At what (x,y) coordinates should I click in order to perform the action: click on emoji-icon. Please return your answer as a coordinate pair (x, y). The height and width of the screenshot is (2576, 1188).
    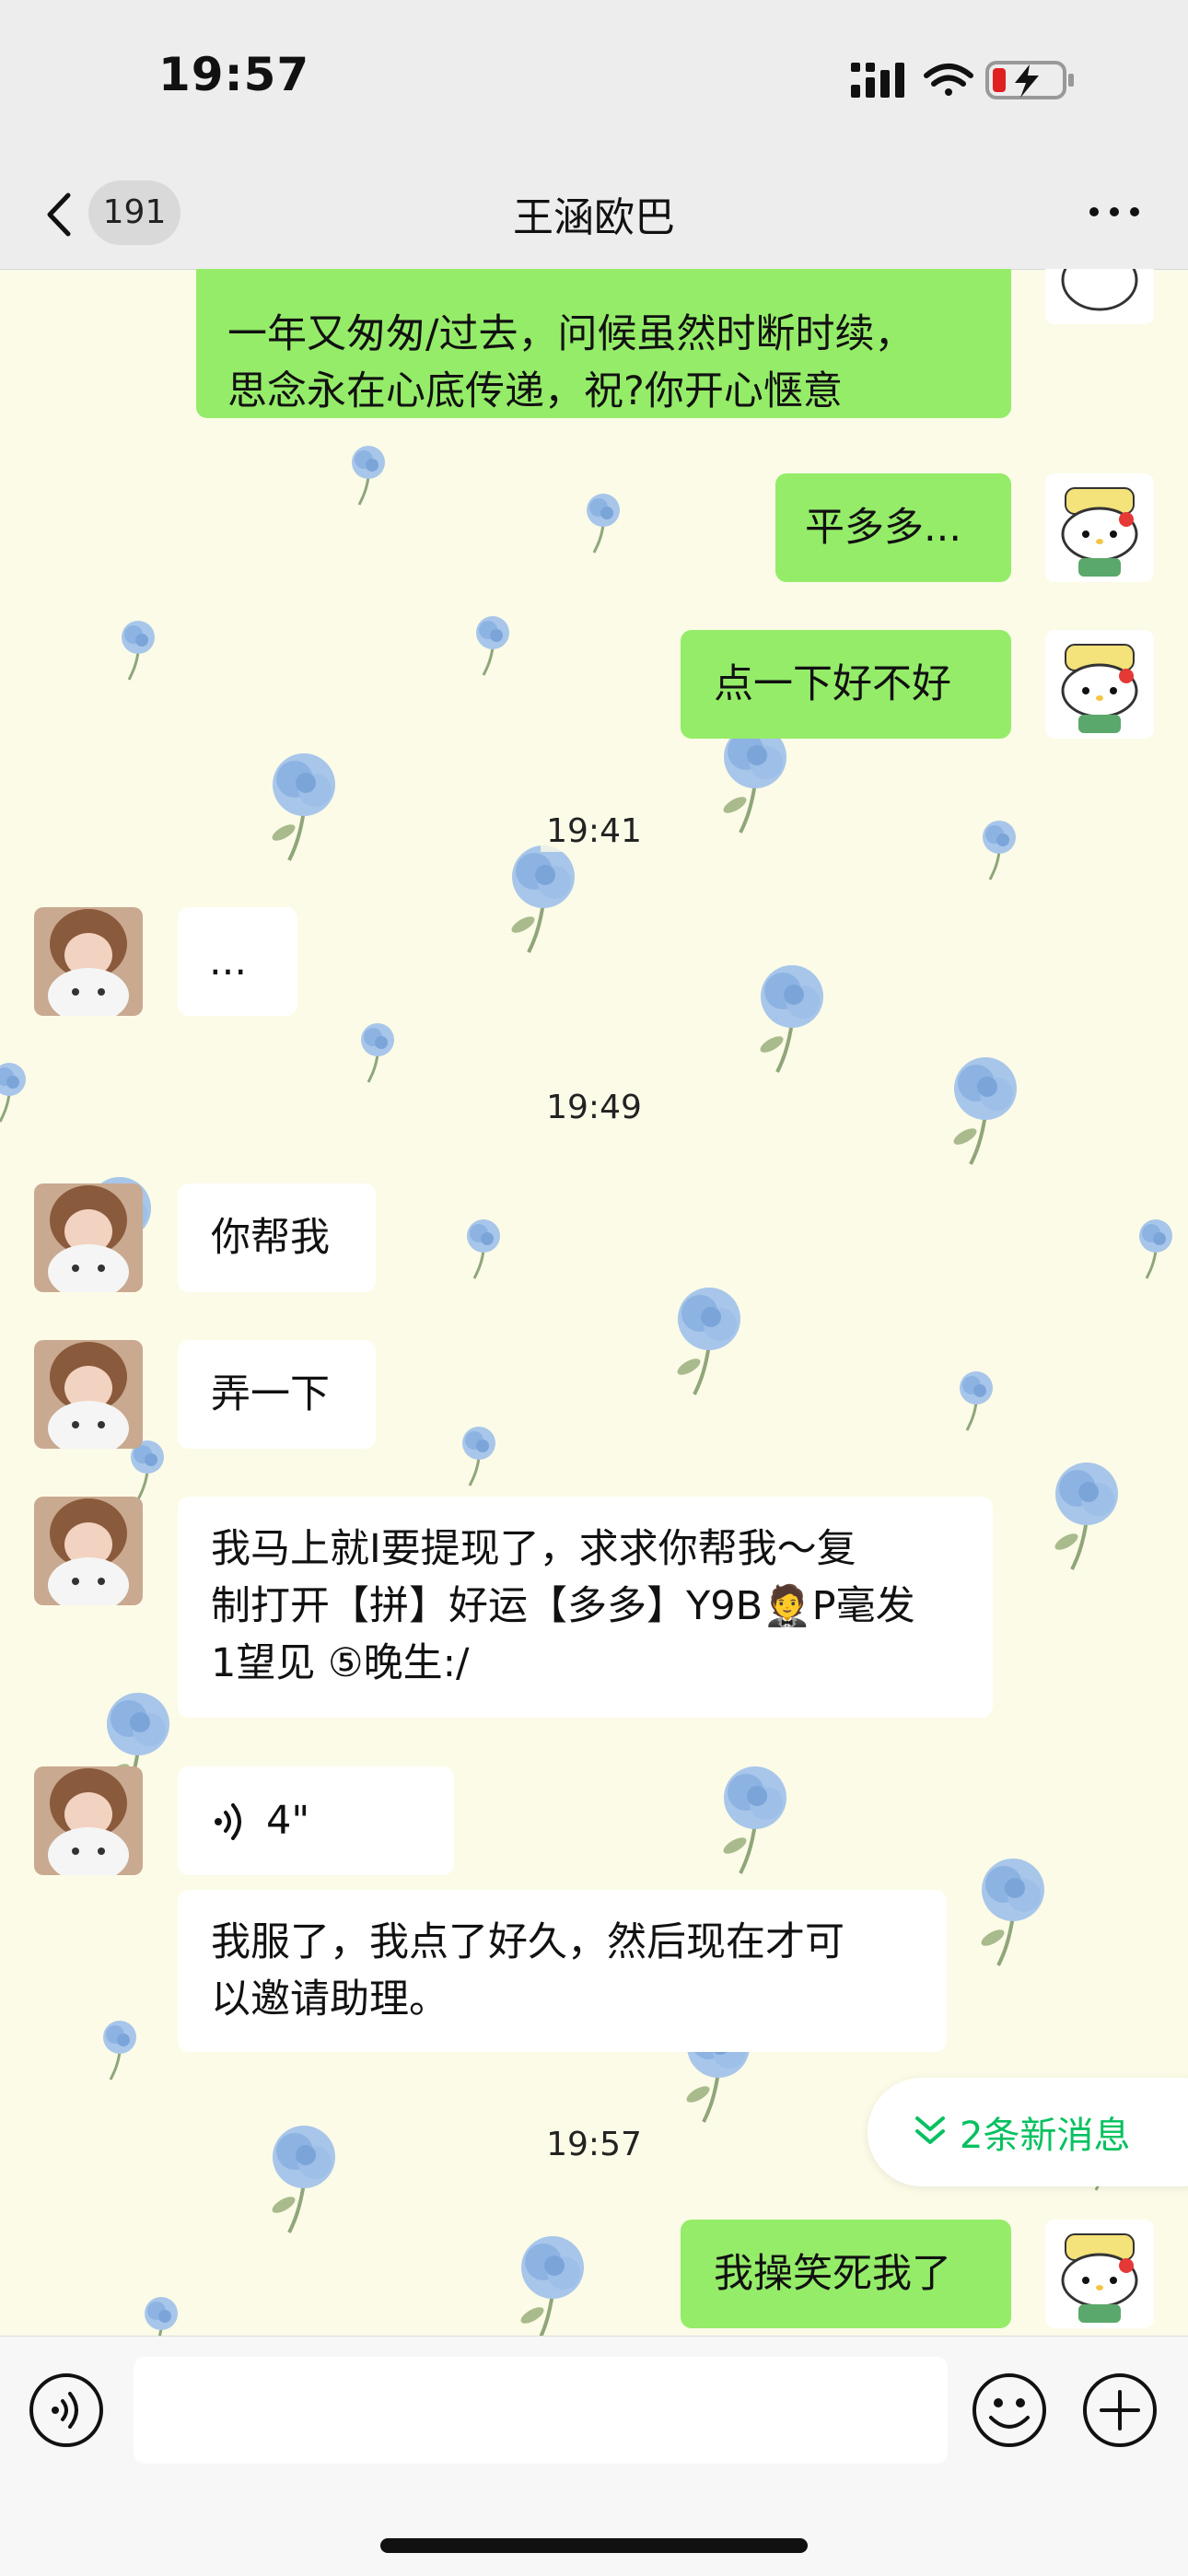
    Looking at the image, I should click on (1010, 2410).